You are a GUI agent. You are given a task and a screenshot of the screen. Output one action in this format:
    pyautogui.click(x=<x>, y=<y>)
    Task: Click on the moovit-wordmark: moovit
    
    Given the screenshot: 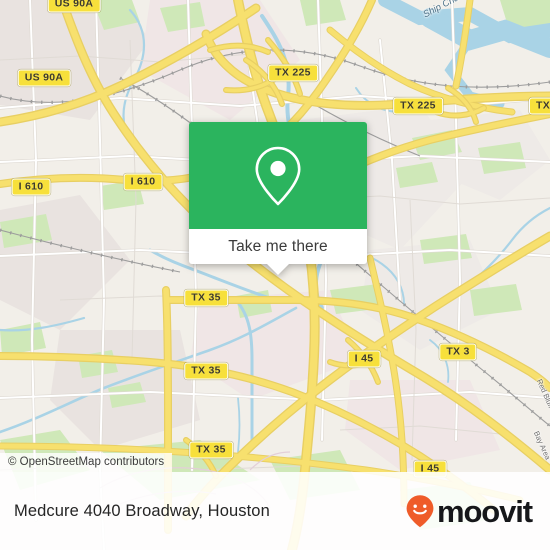 What is the action you would take?
    pyautogui.click(x=484, y=511)
    